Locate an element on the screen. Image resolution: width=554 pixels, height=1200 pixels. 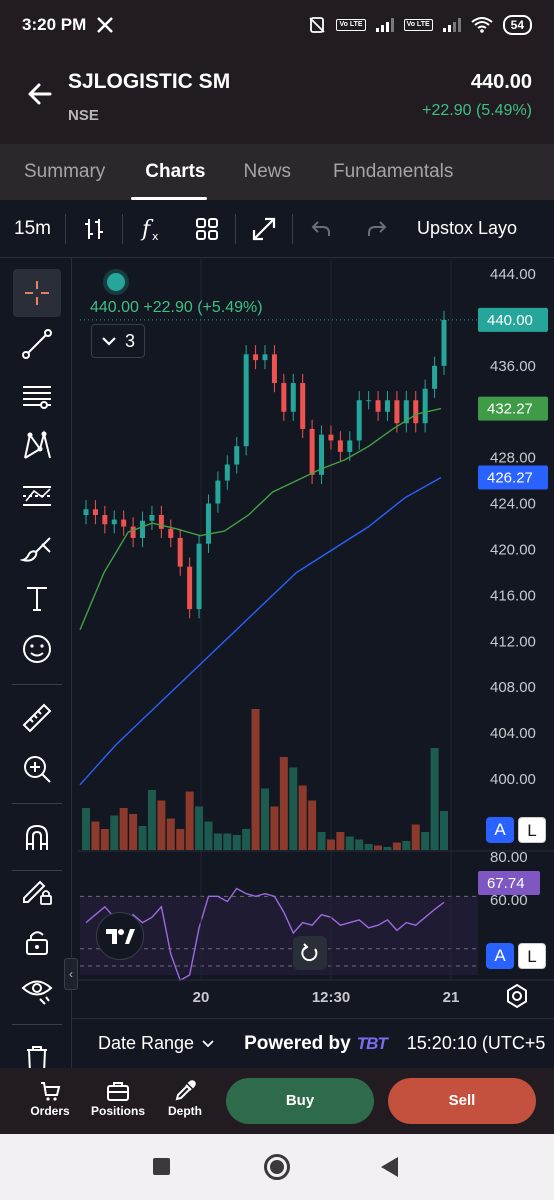
buy-button: Buy is located at coordinates (300, 1101).